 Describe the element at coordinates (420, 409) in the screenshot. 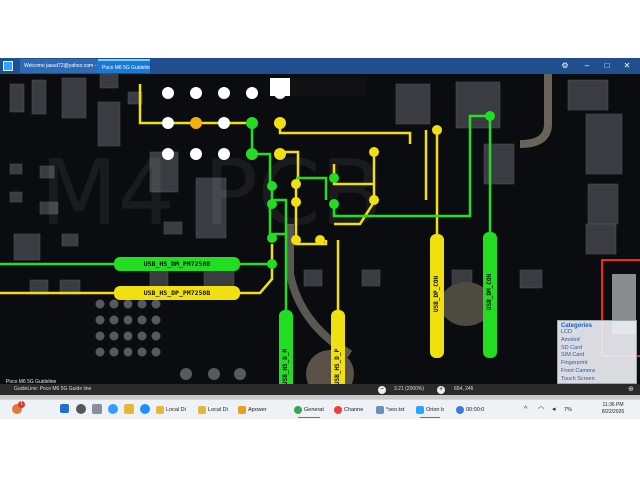

I see `orion-icon` at that location.